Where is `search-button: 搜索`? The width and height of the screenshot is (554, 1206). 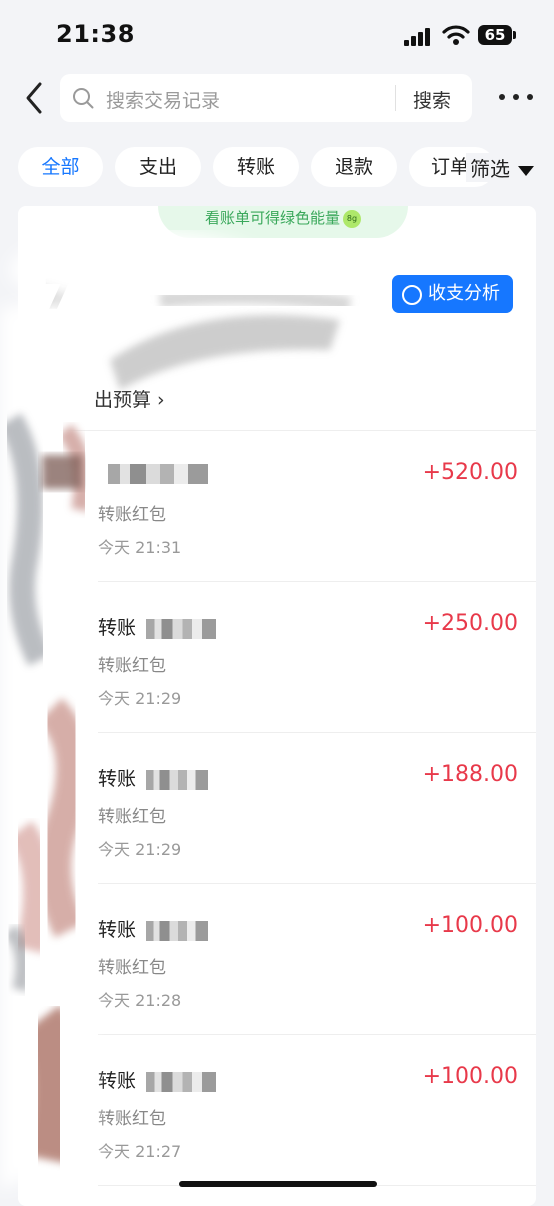
search-button: 搜索 is located at coordinates (432, 99).